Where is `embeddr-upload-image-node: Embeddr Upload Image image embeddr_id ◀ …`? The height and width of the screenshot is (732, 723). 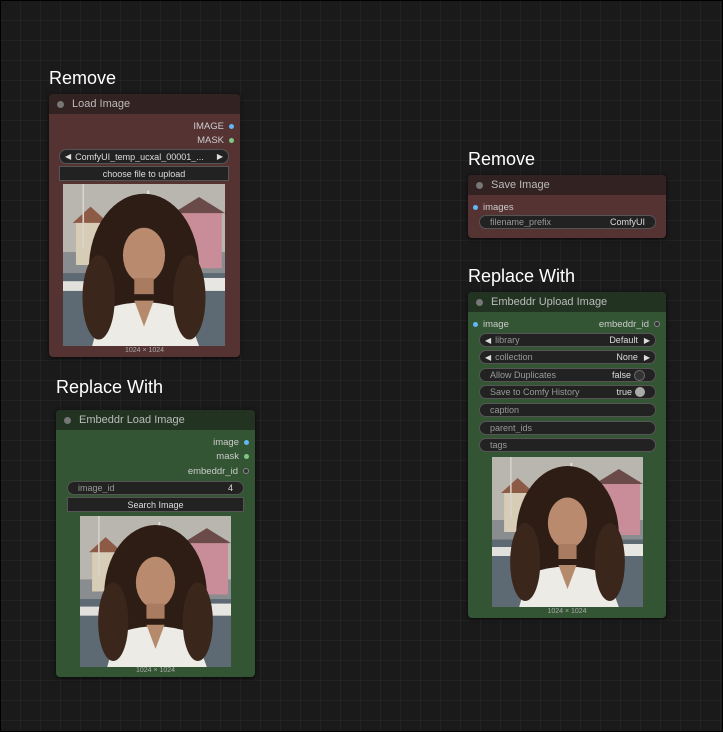
embeddr-upload-image-node: Embeddr Upload Image image embeddr_id ◀ … is located at coordinates (567, 455).